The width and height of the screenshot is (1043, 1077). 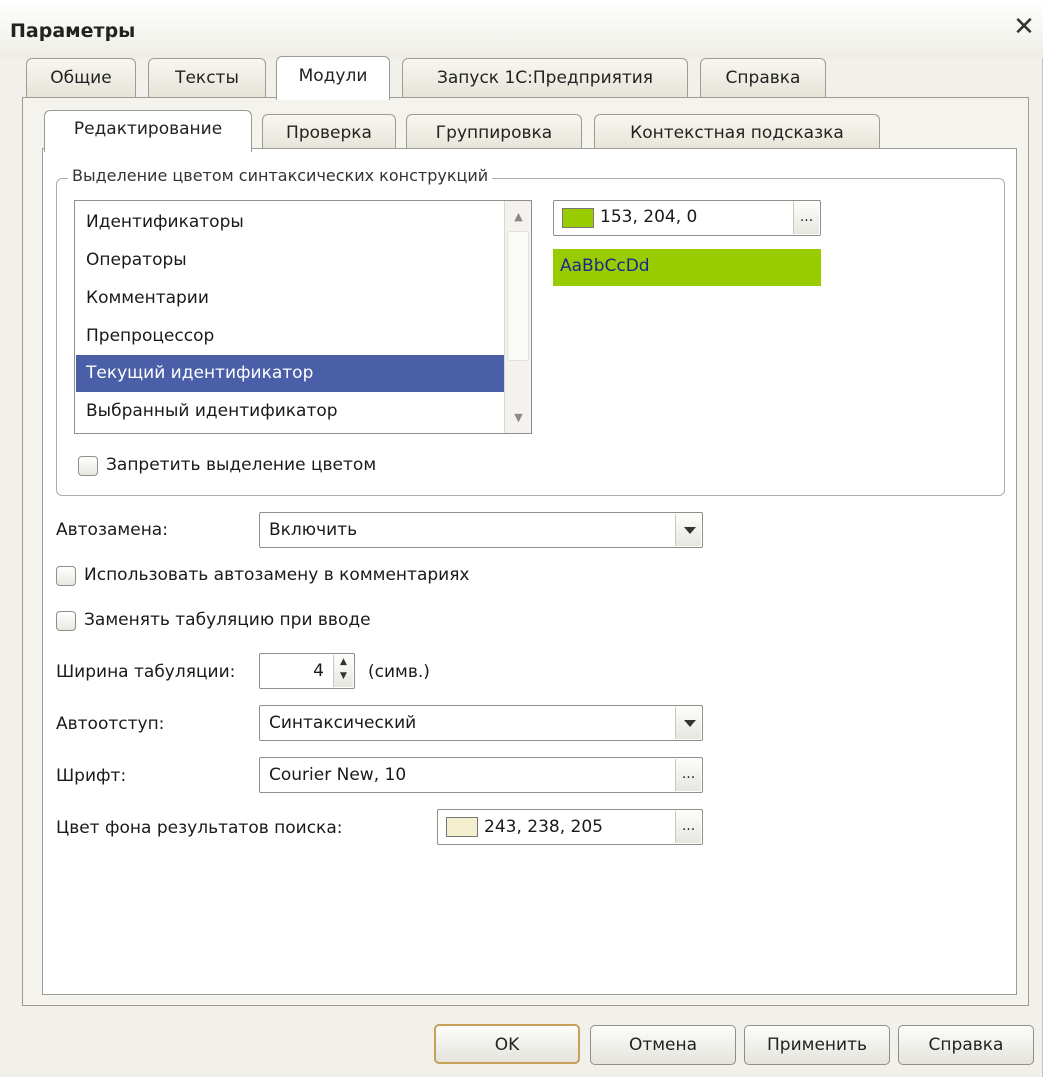 What do you see at coordinates (66, 576) in the screenshot?
I see `use-in-comments-checkbox` at bounding box center [66, 576].